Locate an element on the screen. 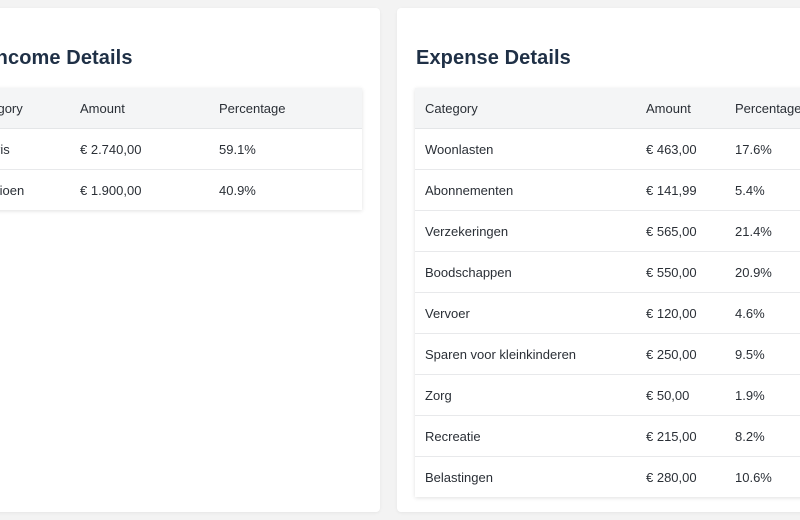  table-row: Vervoer € 120,00 4.6% is located at coordinates (607, 313).